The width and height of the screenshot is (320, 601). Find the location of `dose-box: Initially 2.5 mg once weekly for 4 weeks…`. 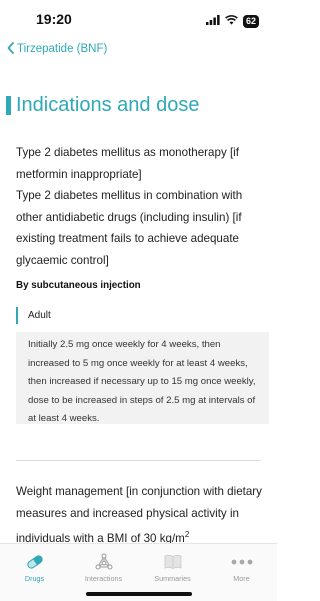

dose-box: Initially 2.5 mg once weekly for 4 weeks… is located at coordinates (142, 378).